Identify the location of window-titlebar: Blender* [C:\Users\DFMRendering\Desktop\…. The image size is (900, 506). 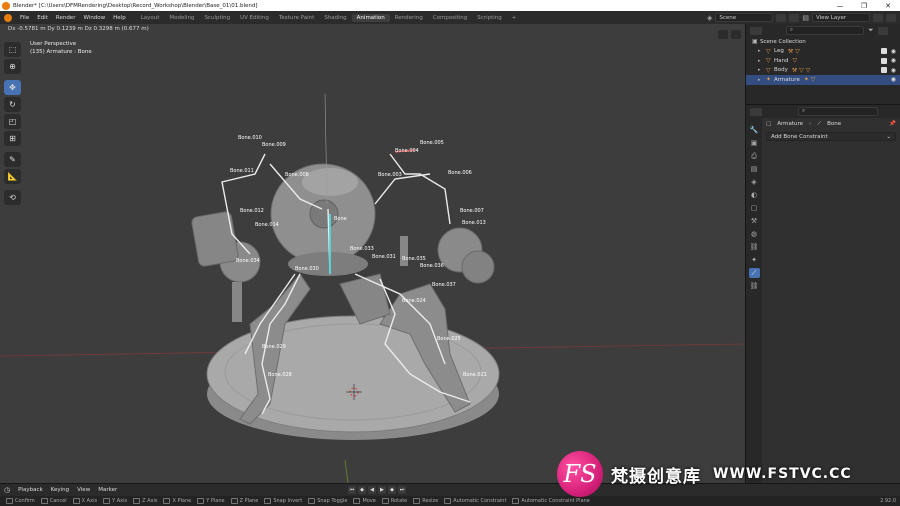
(450, 5).